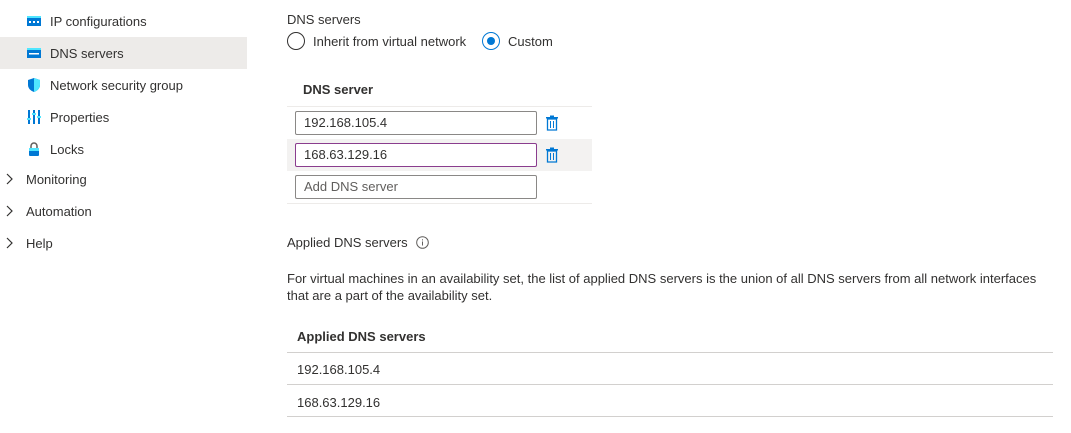 This screenshot has width=1071, height=433. Describe the element at coordinates (123, 179) in the screenshot. I see `sidebar-group-monitoring: Monitoring` at that location.